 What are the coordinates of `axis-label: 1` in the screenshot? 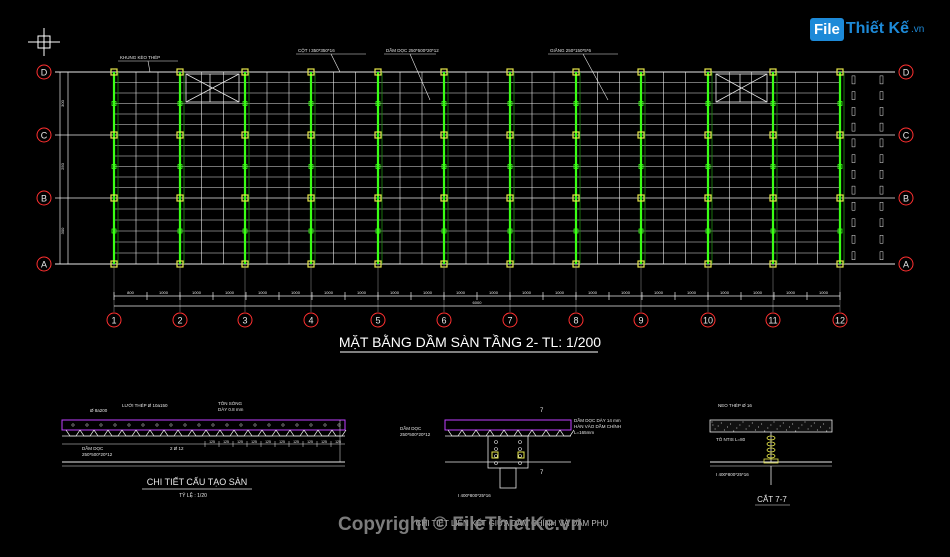 It's located at (113, 321).